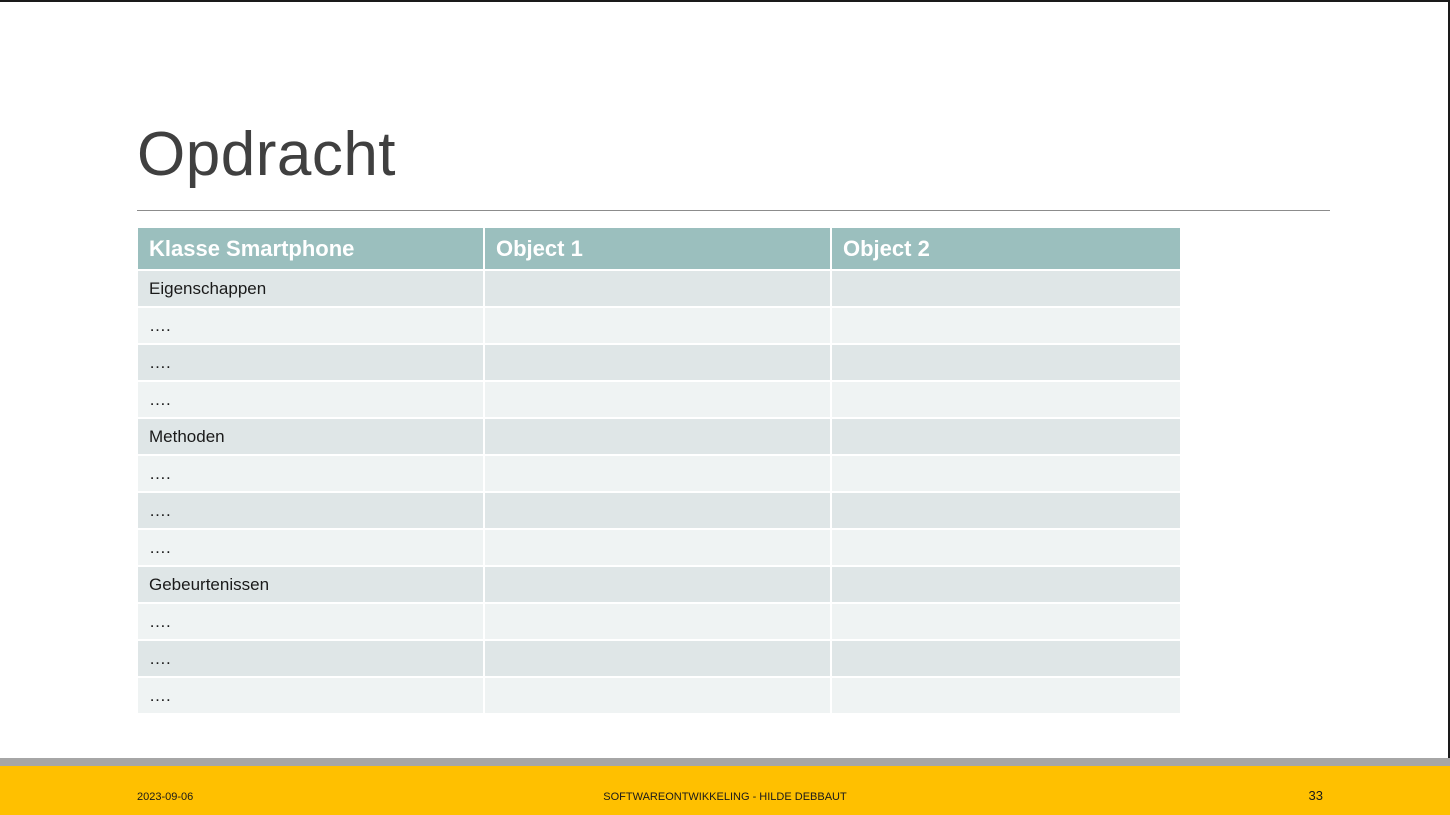 The width and height of the screenshot is (1450, 815). I want to click on table-row: Eigenschappen, so click(659, 289).